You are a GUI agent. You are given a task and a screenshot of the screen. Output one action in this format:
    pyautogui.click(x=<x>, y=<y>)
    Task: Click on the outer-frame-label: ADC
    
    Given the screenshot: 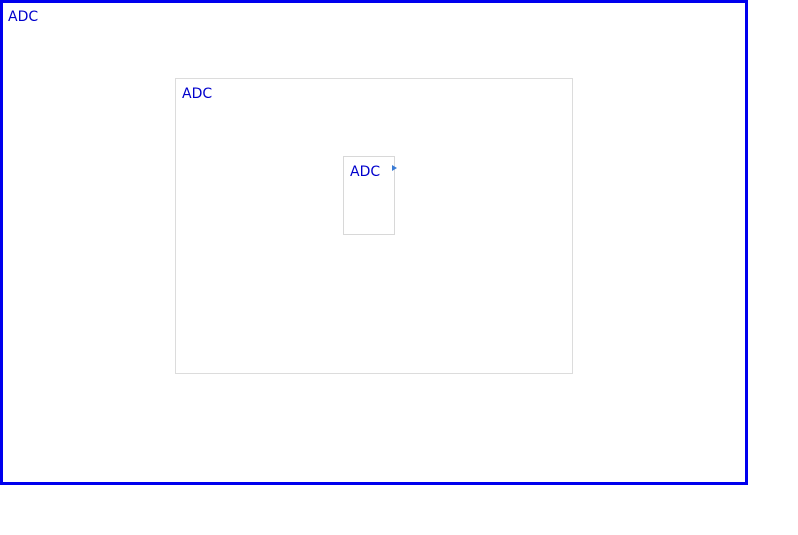 What is the action you would take?
    pyautogui.click(x=23, y=17)
    